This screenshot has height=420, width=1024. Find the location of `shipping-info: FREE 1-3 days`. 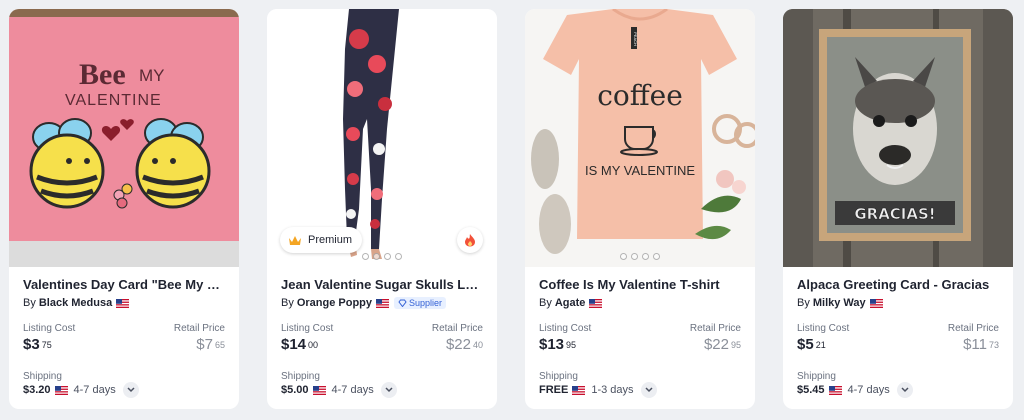

shipping-info: FREE 1-3 days is located at coordinates (598, 390).